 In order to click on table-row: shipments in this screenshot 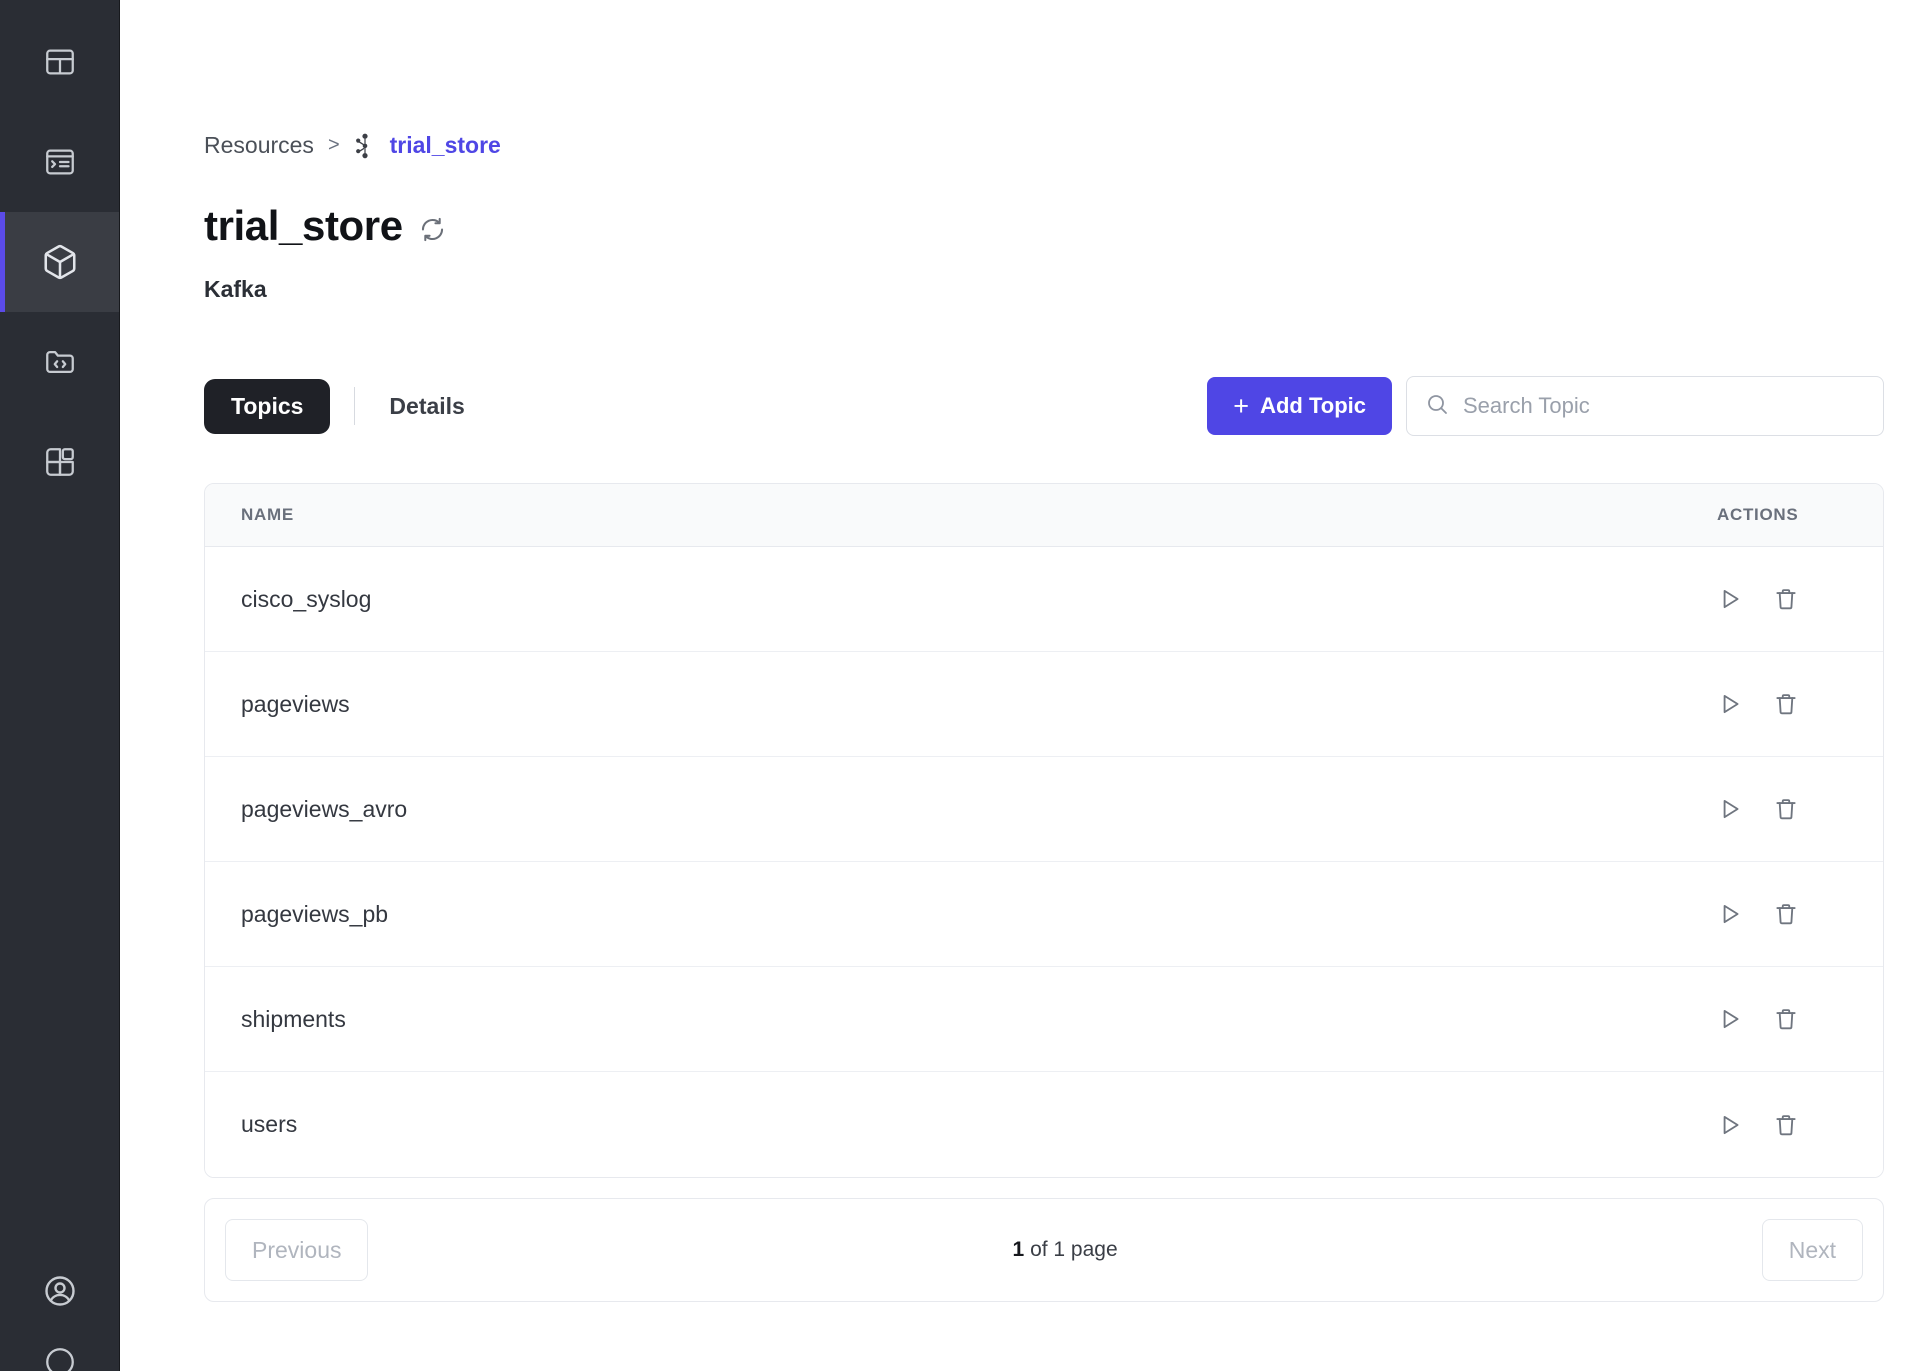, I will do `click(1044, 1019)`.